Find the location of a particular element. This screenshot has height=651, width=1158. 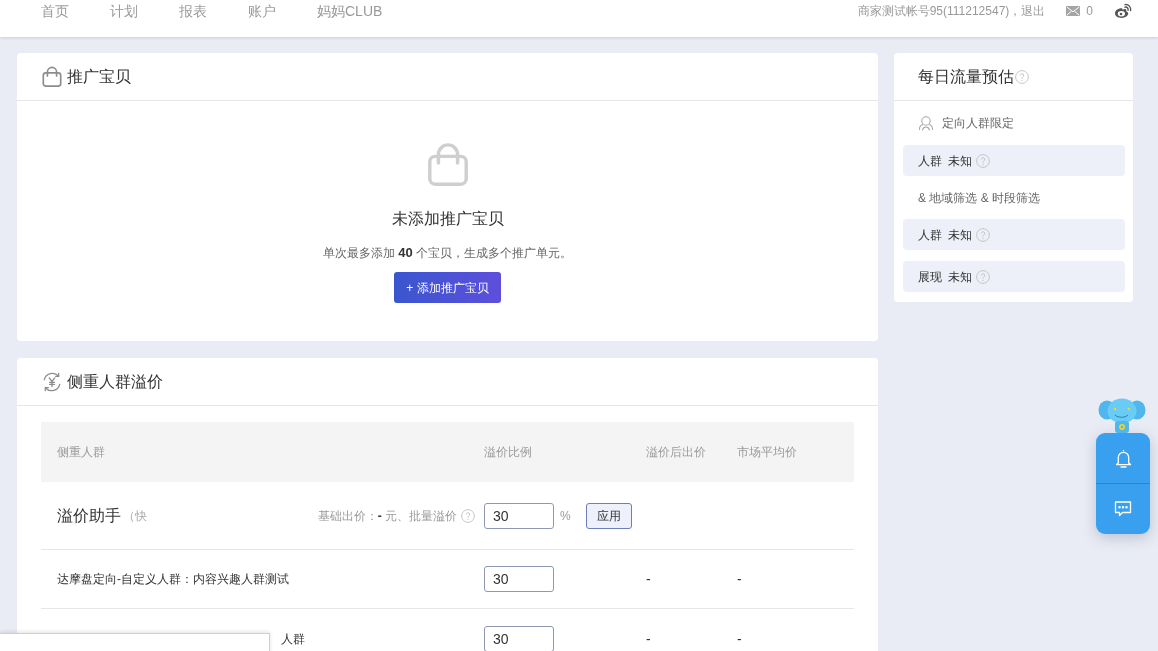

column-header: 溢价后出价 is located at coordinates (676, 452).